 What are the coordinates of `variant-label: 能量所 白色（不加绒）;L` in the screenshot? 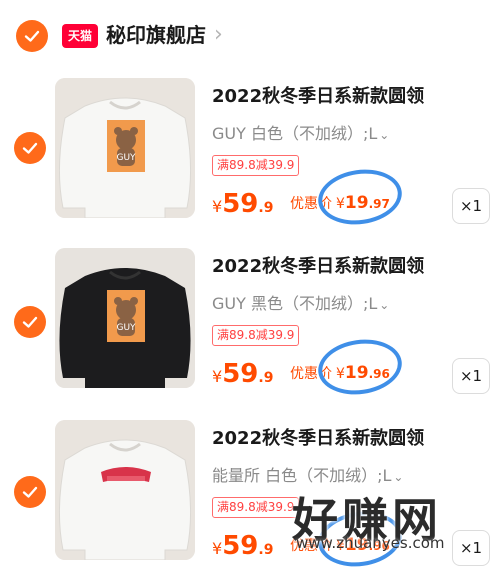 It's located at (302, 475).